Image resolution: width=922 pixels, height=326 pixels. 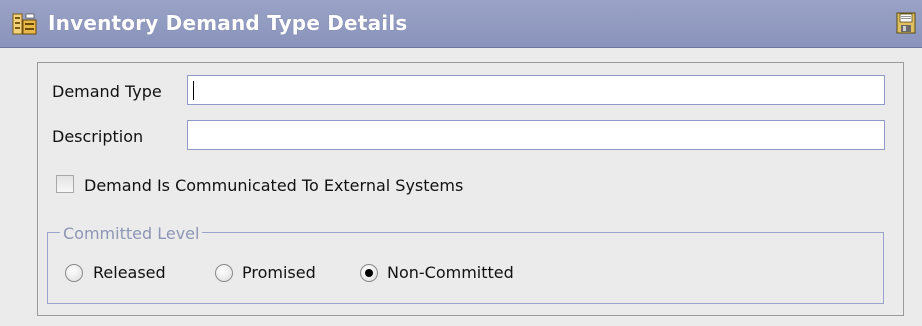 What do you see at coordinates (224, 273) in the screenshot?
I see `promised-radio` at bounding box center [224, 273].